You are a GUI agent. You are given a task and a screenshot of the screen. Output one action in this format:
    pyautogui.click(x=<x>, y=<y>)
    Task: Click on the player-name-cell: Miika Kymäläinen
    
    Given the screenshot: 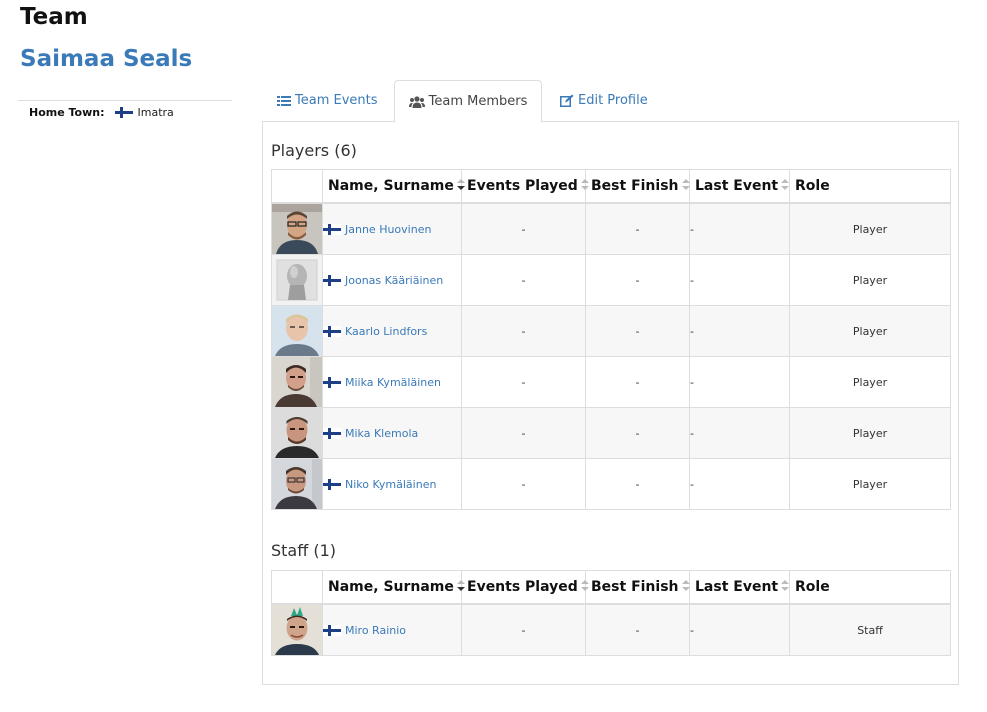 What is the action you would take?
    pyautogui.click(x=392, y=382)
    